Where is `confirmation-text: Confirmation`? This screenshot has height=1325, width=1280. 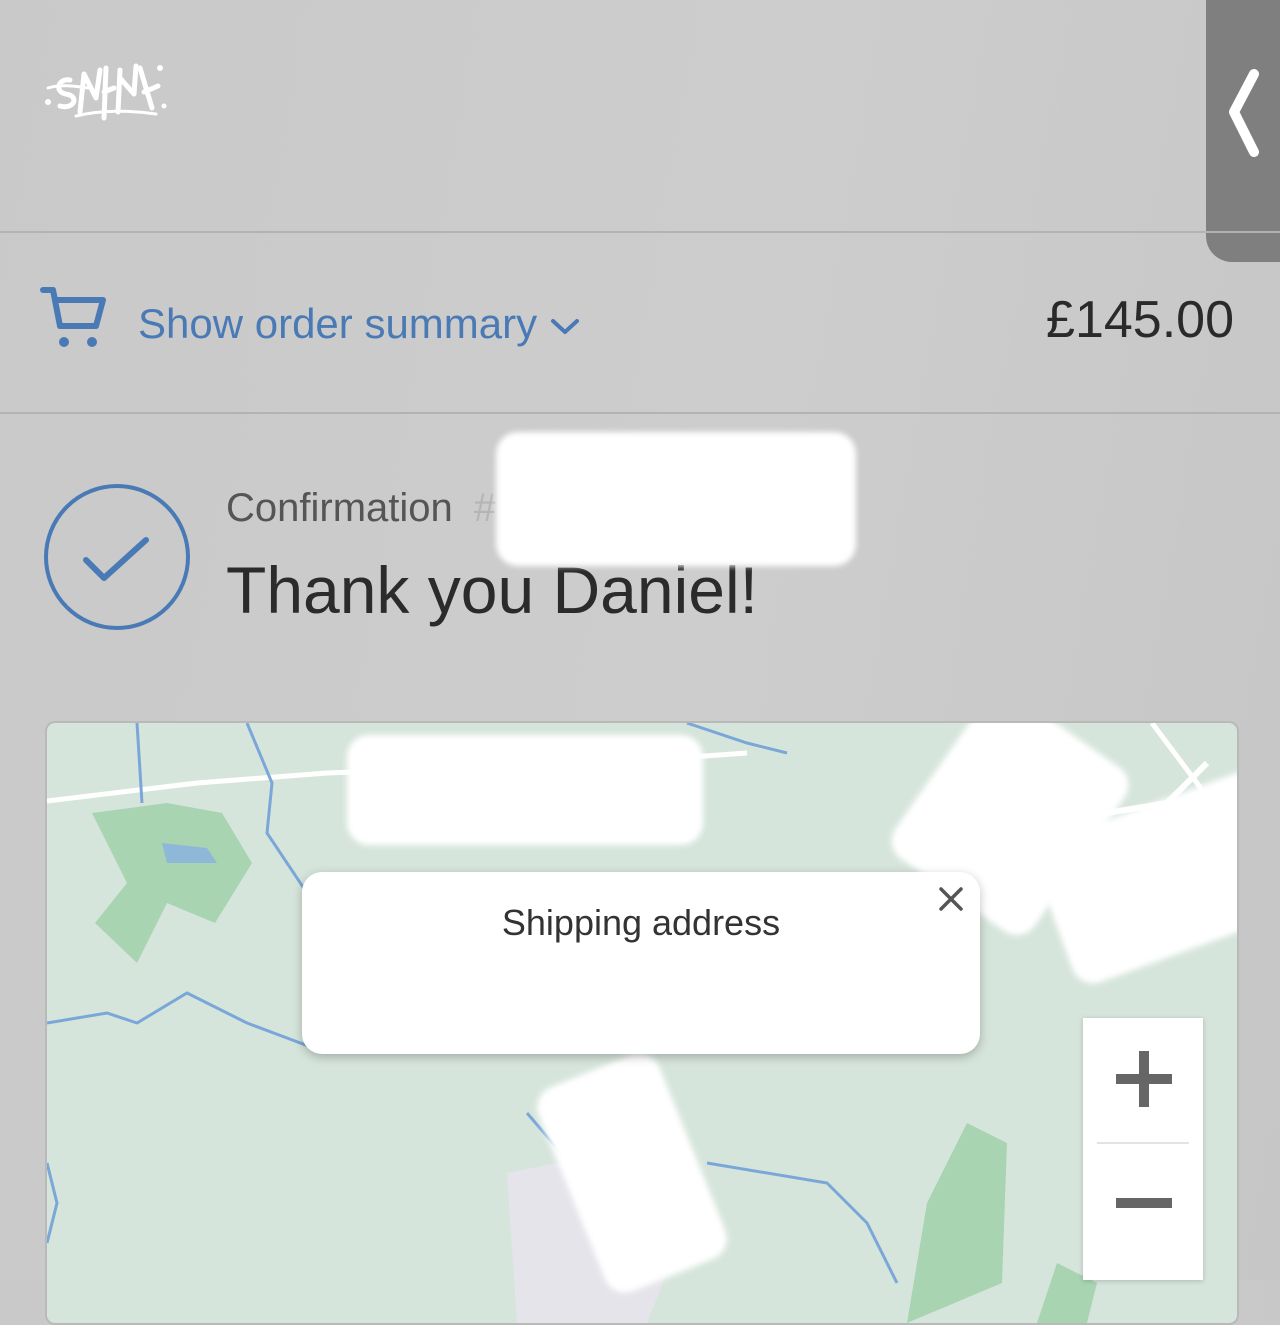 confirmation-text: Confirmation is located at coordinates (339, 508).